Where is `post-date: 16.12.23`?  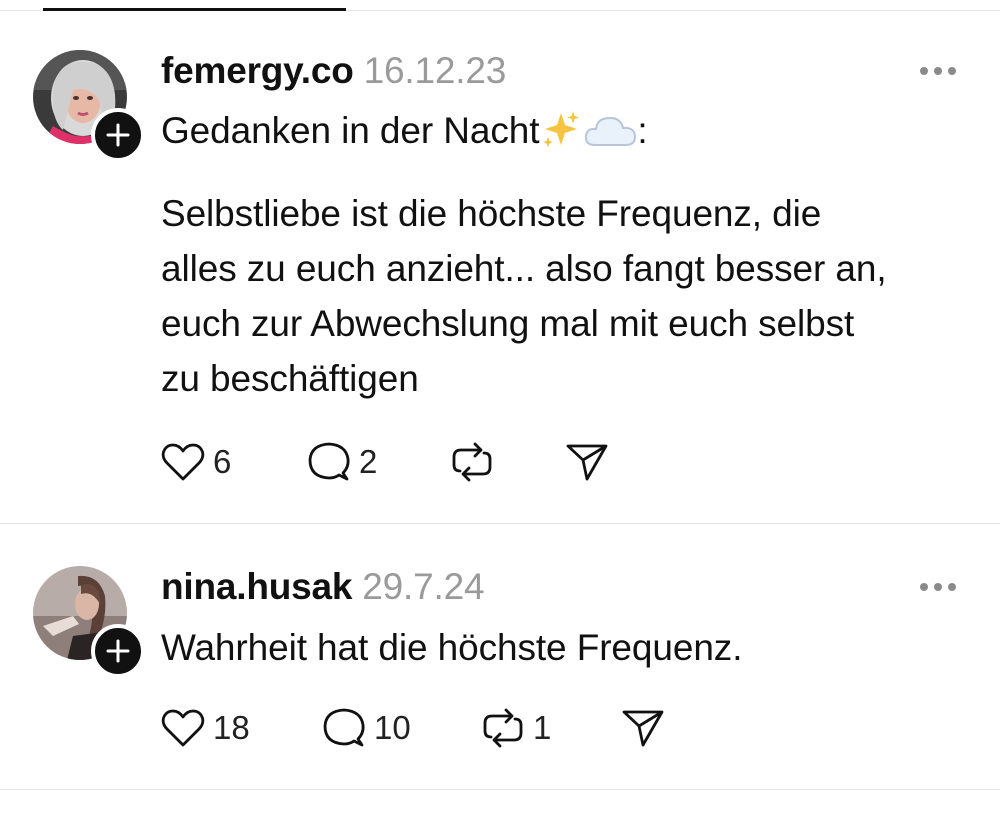 post-date: 16.12.23 is located at coordinates (435, 70).